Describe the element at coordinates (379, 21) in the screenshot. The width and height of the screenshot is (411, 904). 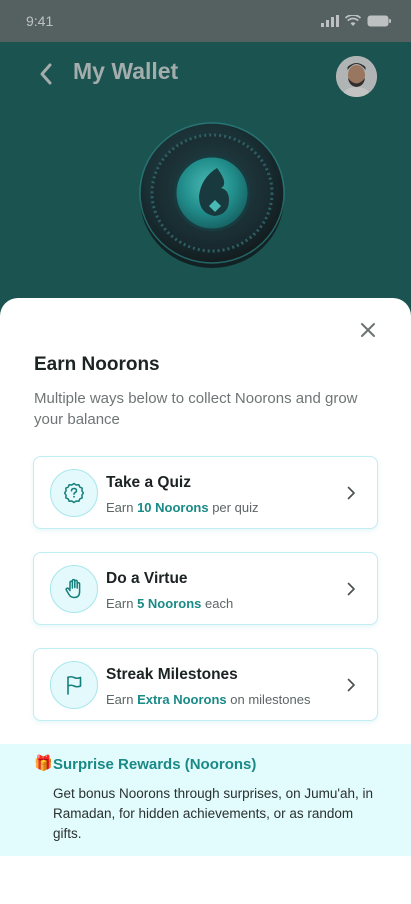
I see `battery-icon` at that location.